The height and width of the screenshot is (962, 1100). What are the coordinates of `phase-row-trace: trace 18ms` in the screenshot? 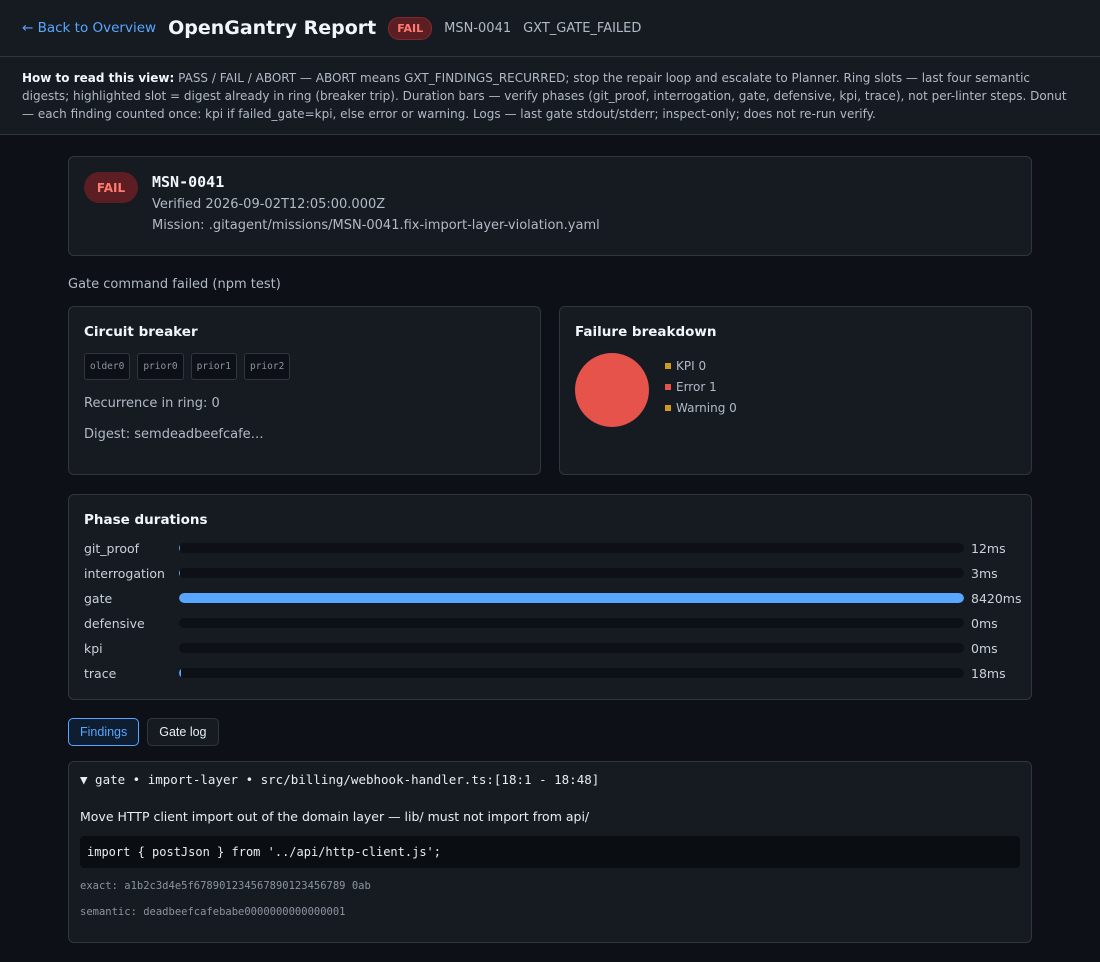 It's located at (550, 673).